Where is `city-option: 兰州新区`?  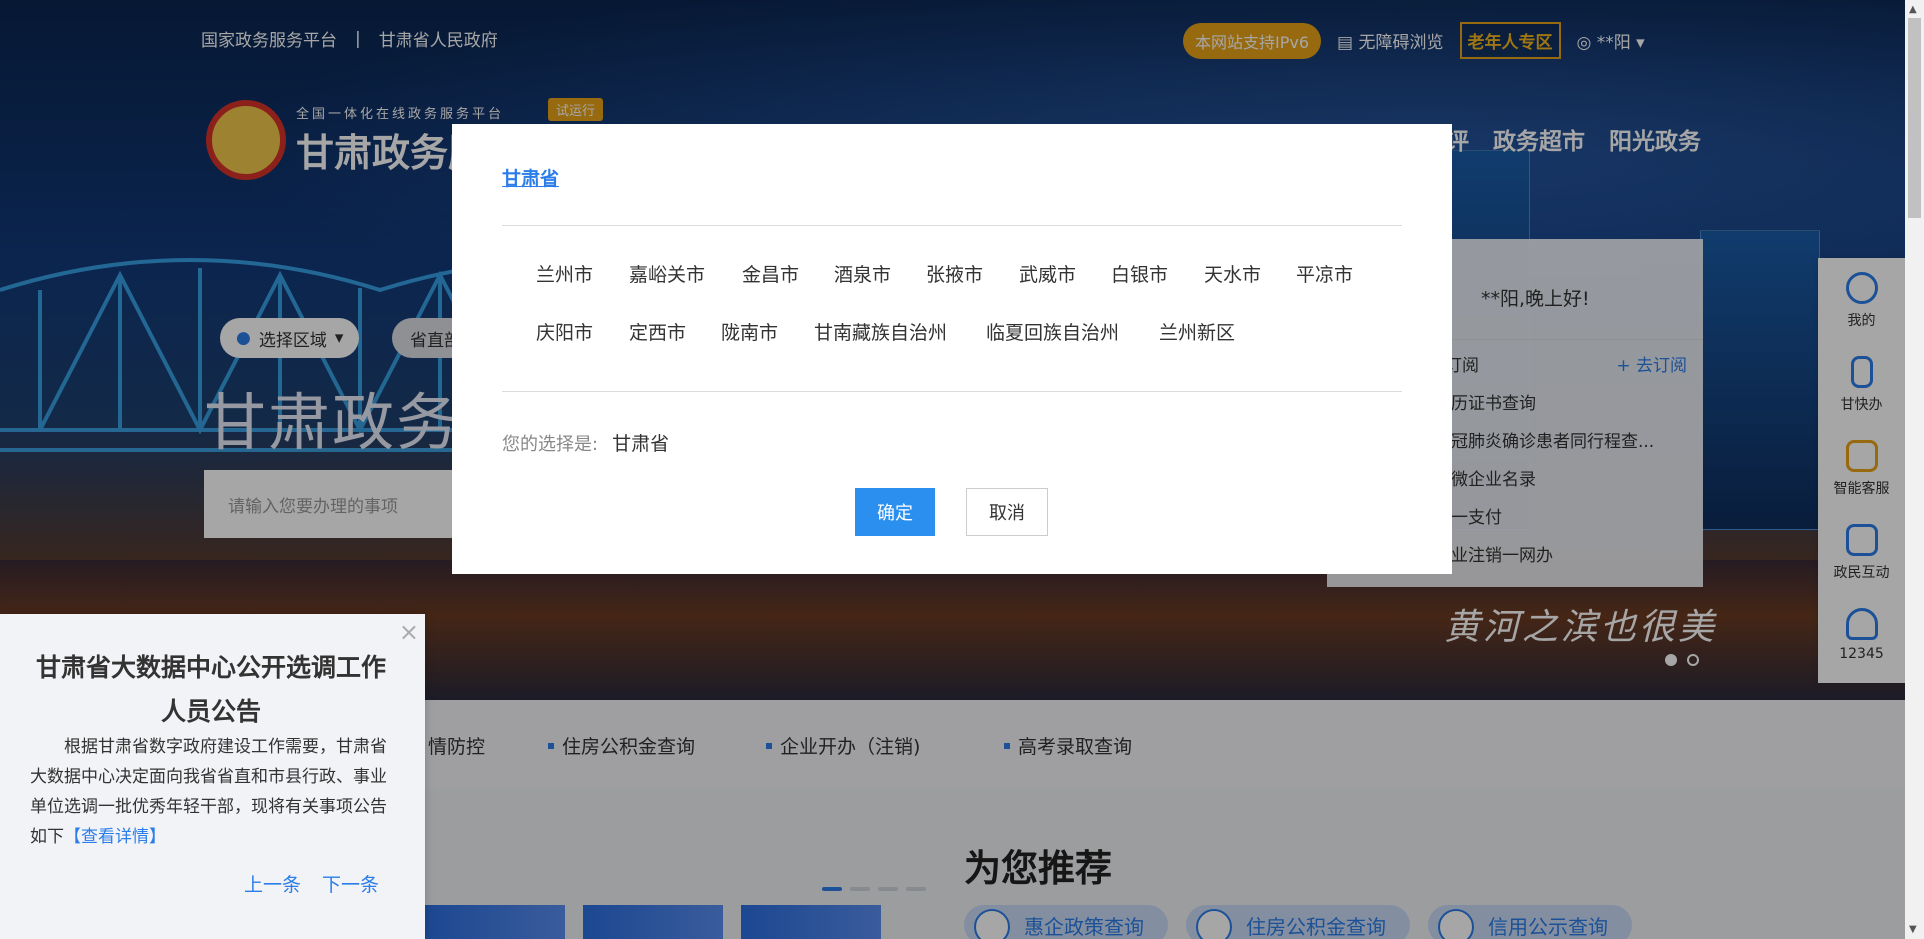
city-option: 兰州新区 is located at coordinates (1197, 331).